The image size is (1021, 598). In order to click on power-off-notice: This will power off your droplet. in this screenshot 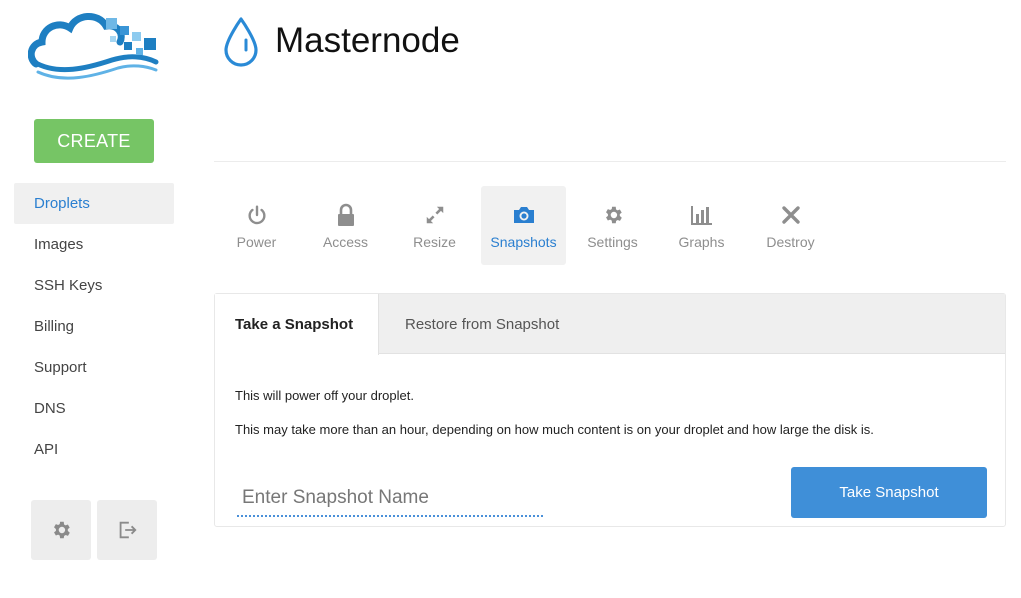, I will do `click(324, 395)`.